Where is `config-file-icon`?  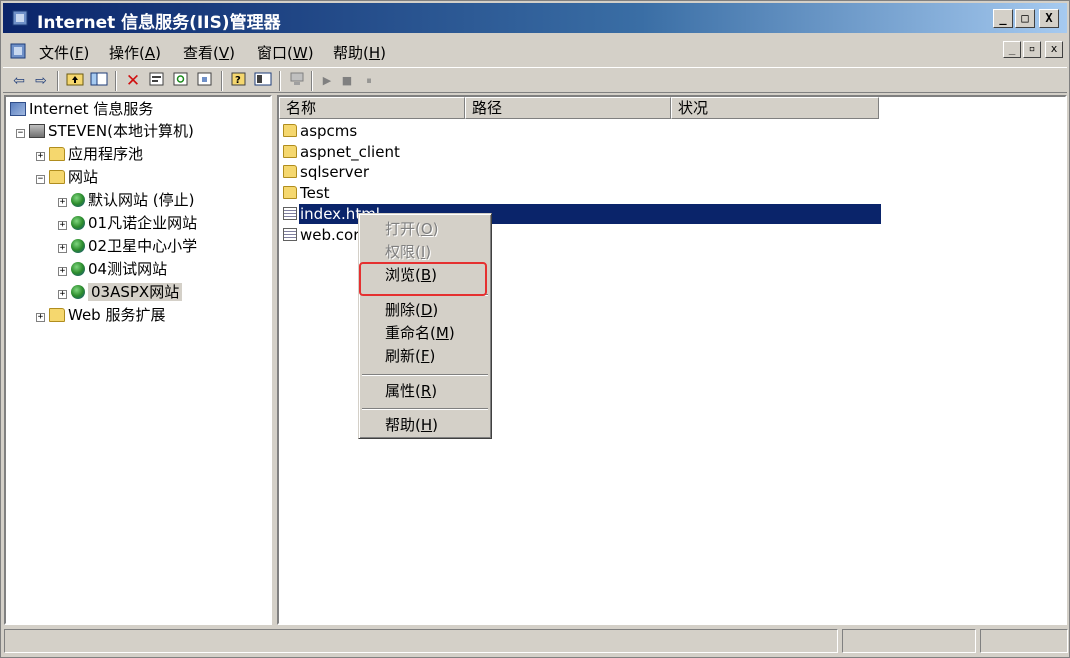
config-file-icon is located at coordinates (290, 234).